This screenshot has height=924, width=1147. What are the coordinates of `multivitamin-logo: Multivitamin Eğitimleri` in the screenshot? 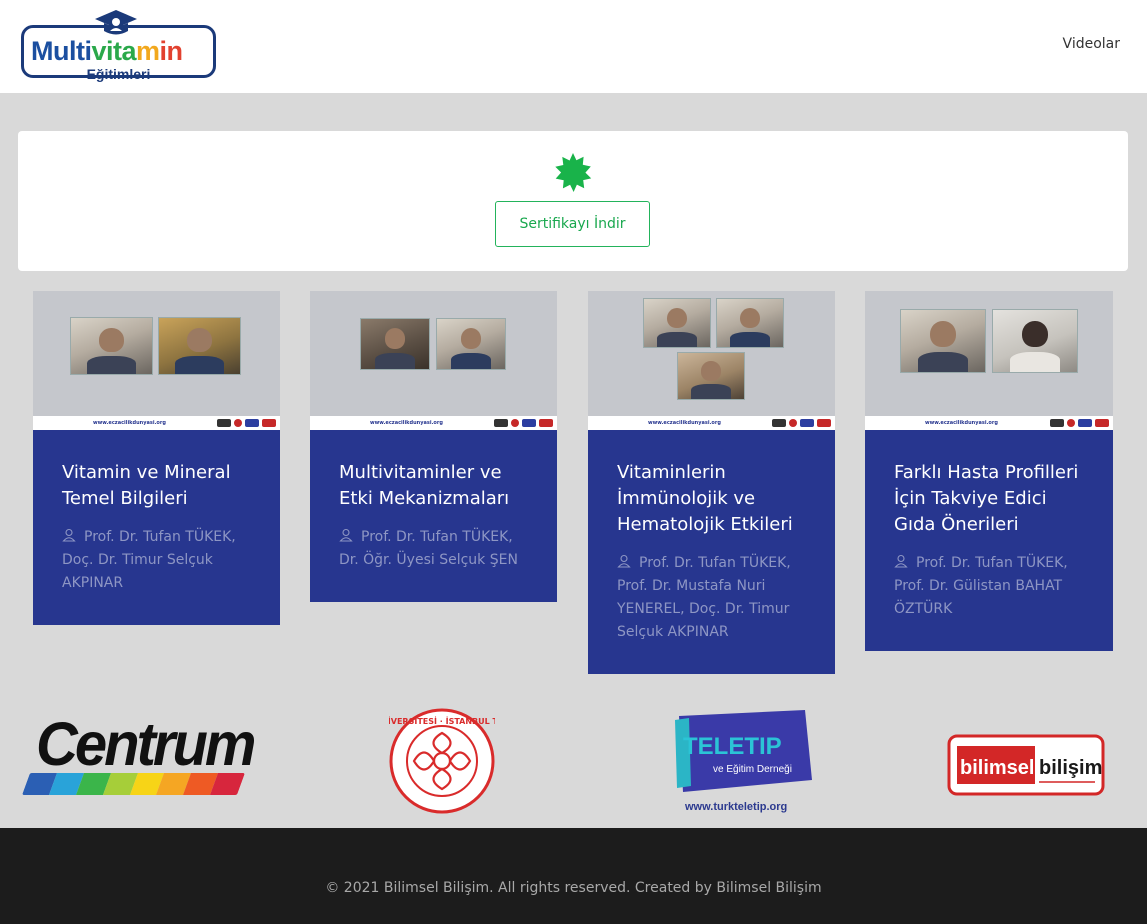 It's located at (118, 45).